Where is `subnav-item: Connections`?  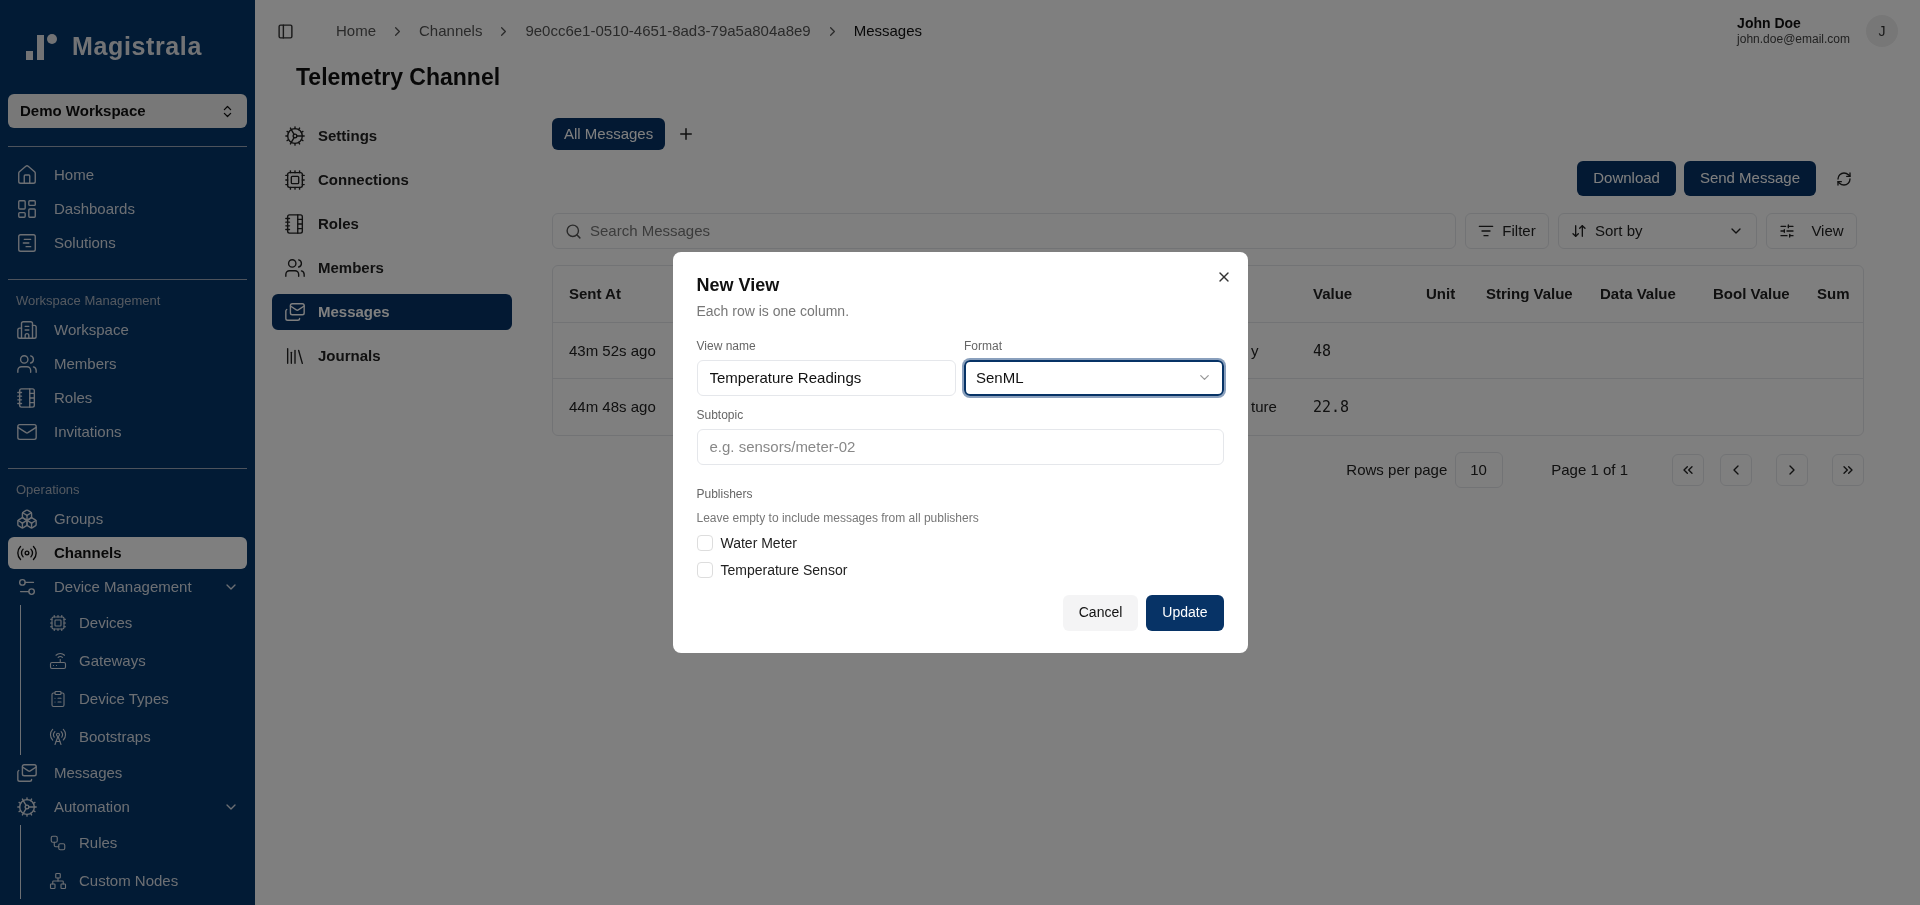
subnav-item: Connections is located at coordinates (392, 180).